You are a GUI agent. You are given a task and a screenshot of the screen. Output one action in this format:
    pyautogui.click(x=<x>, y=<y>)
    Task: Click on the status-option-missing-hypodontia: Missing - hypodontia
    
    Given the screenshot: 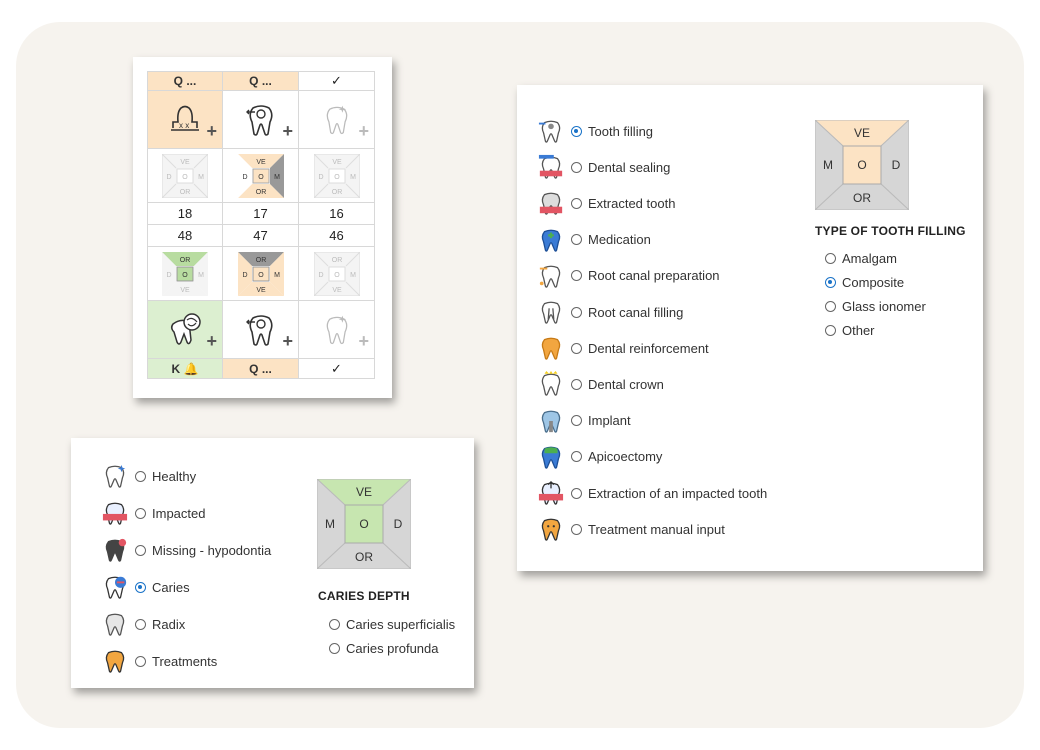 What is the action you would take?
    pyautogui.click(x=186, y=550)
    